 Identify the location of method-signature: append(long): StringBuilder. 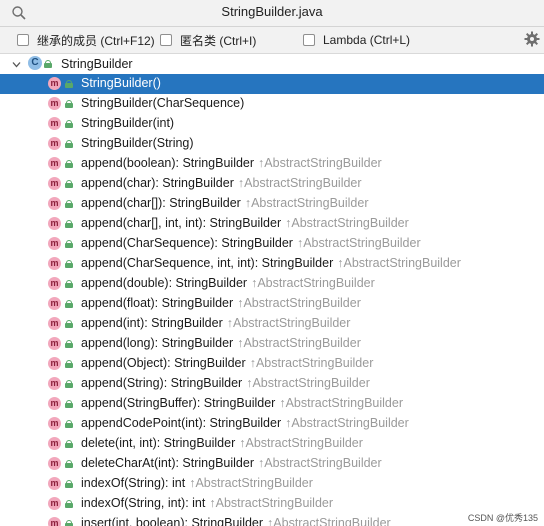
(157, 343).